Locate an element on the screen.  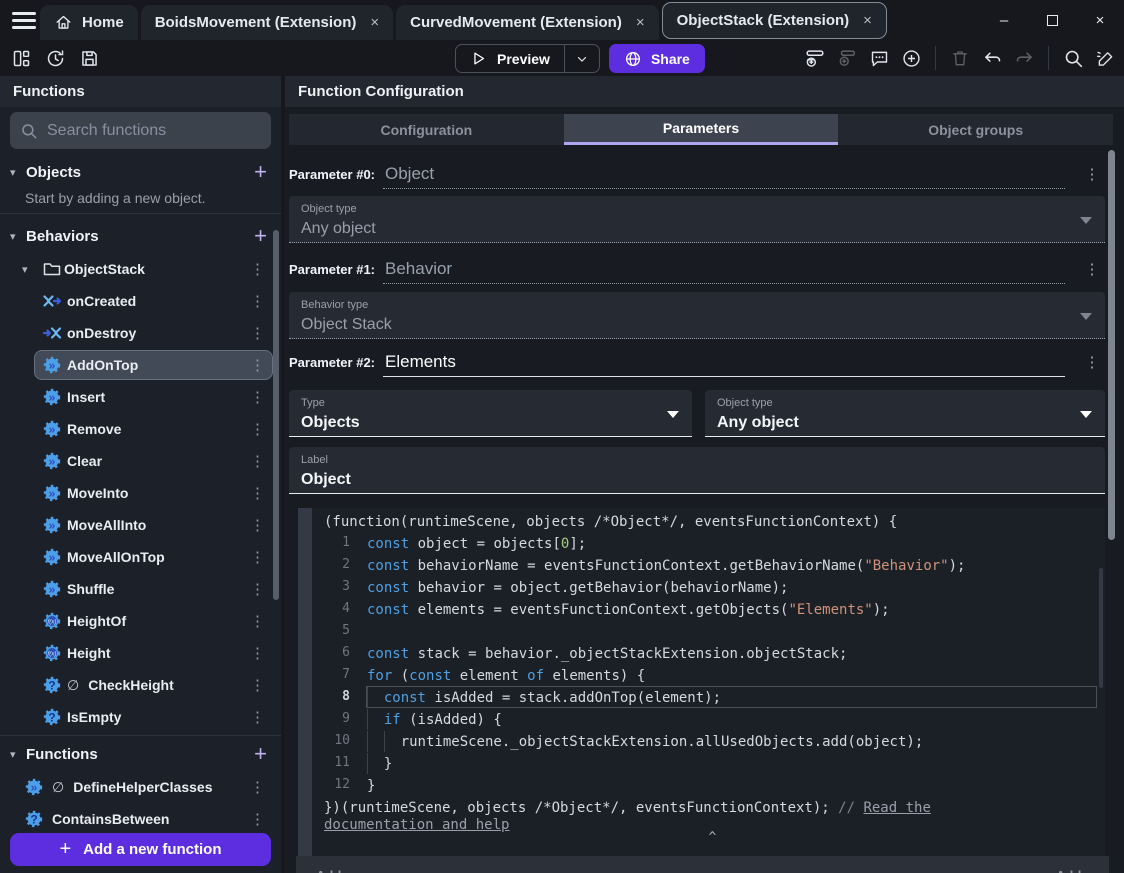
share-button: Share is located at coordinates (656, 58).